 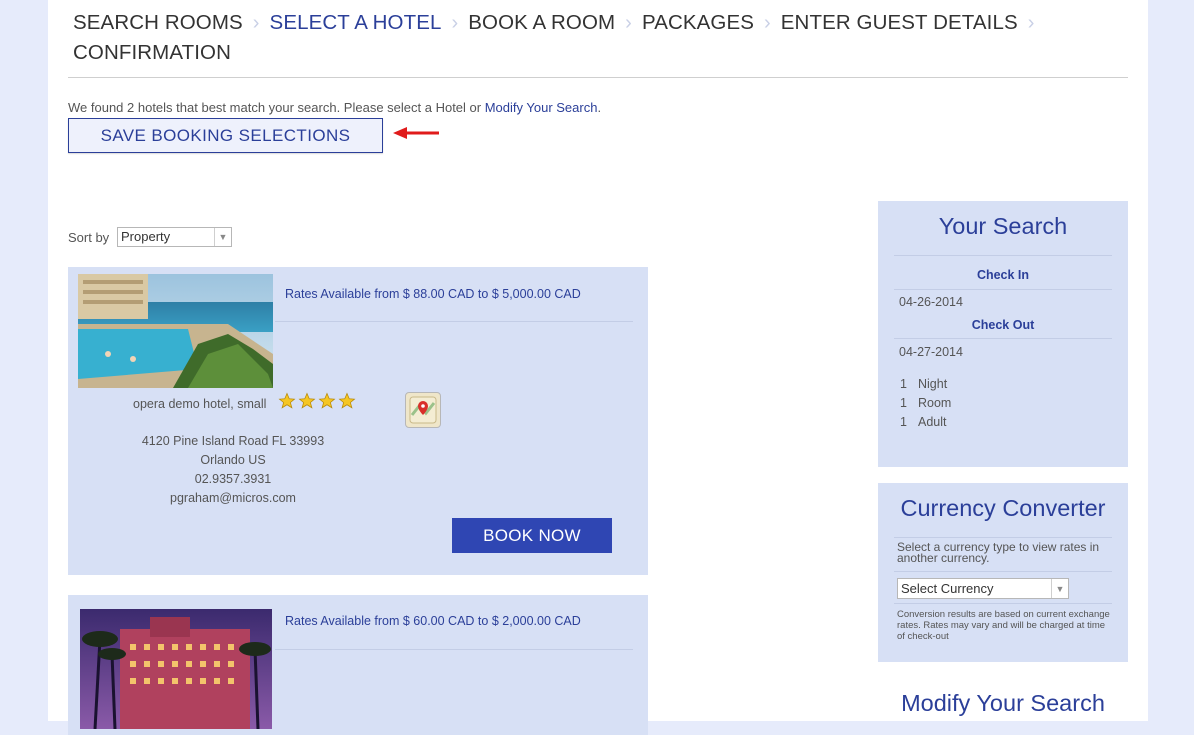 I want to click on check-in-label: Check In, so click(x=1003, y=275).